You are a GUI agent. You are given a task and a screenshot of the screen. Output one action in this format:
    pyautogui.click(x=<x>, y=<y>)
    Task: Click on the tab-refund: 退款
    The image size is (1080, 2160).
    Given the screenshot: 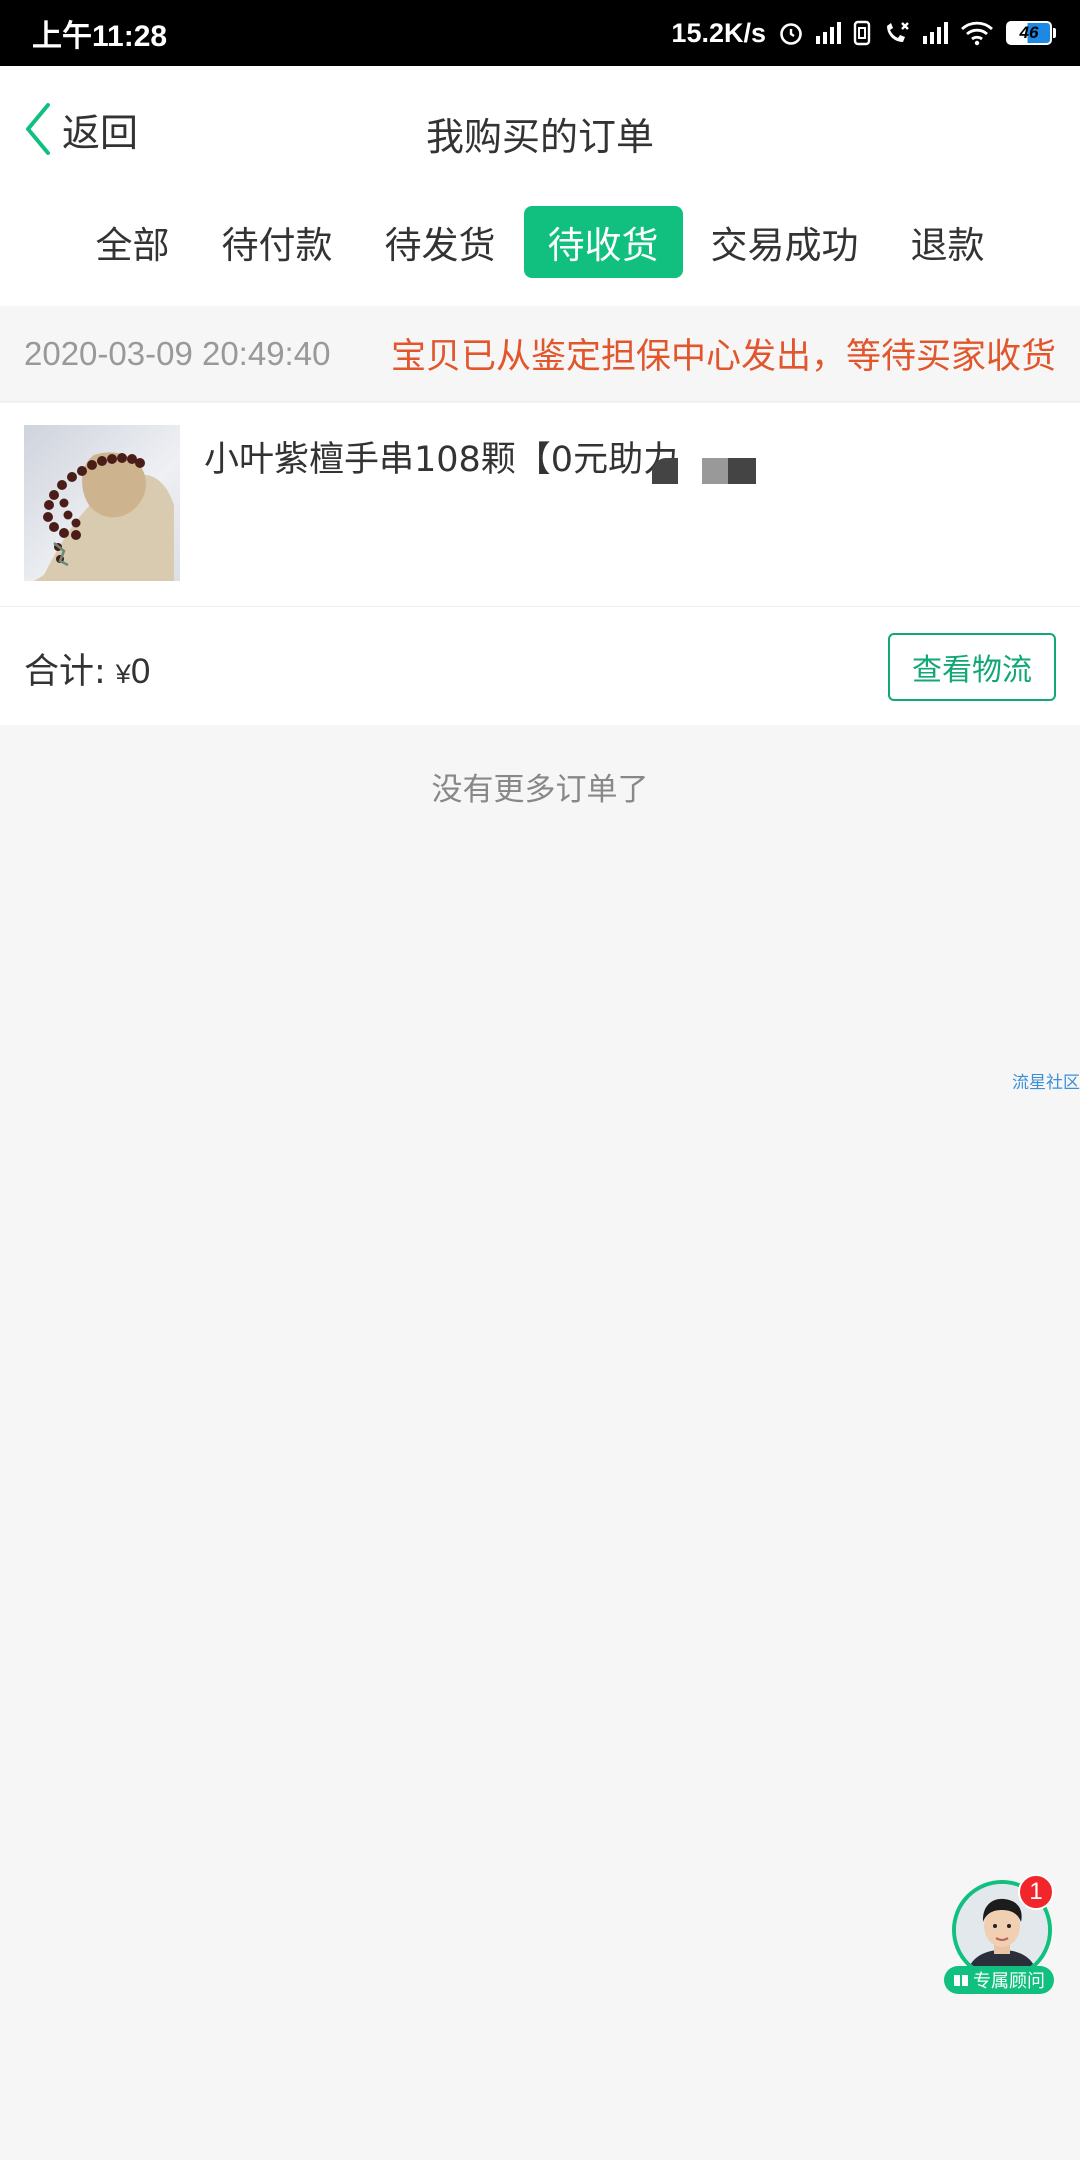 What is the action you would take?
    pyautogui.click(x=948, y=242)
    